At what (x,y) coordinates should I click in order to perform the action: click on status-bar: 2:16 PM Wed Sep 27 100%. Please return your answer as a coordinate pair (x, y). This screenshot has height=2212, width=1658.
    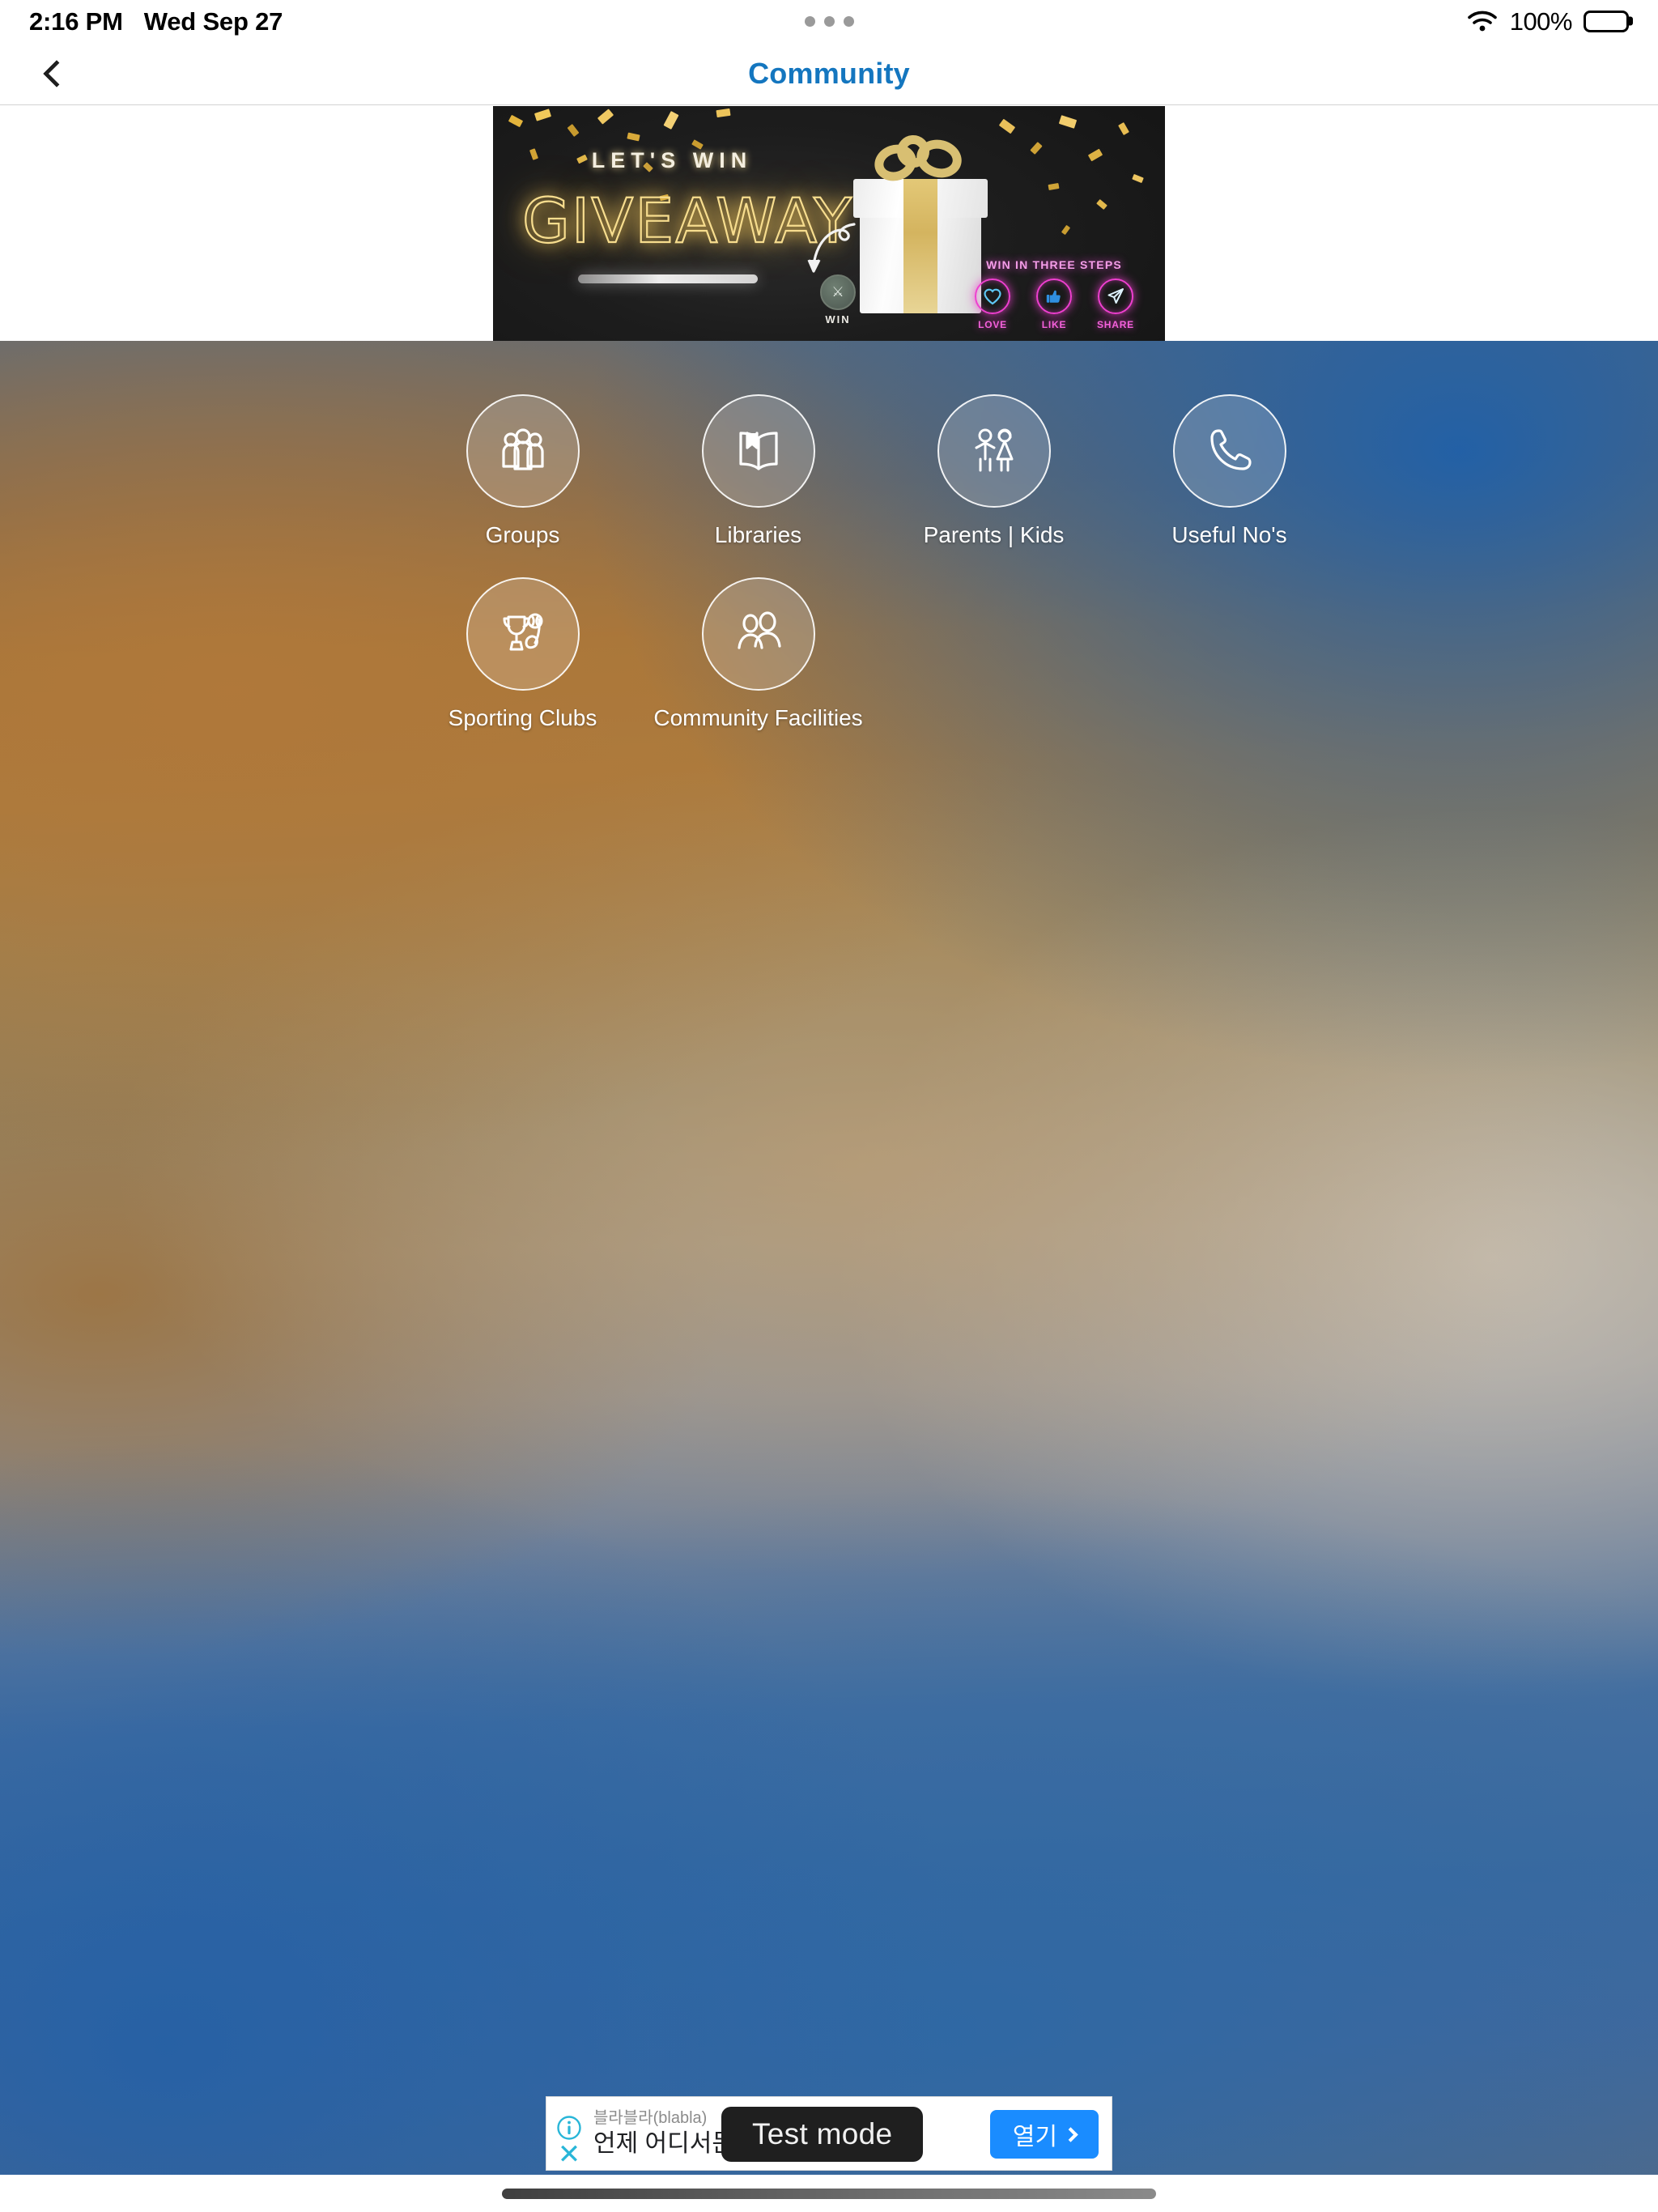
    Looking at the image, I should click on (829, 21).